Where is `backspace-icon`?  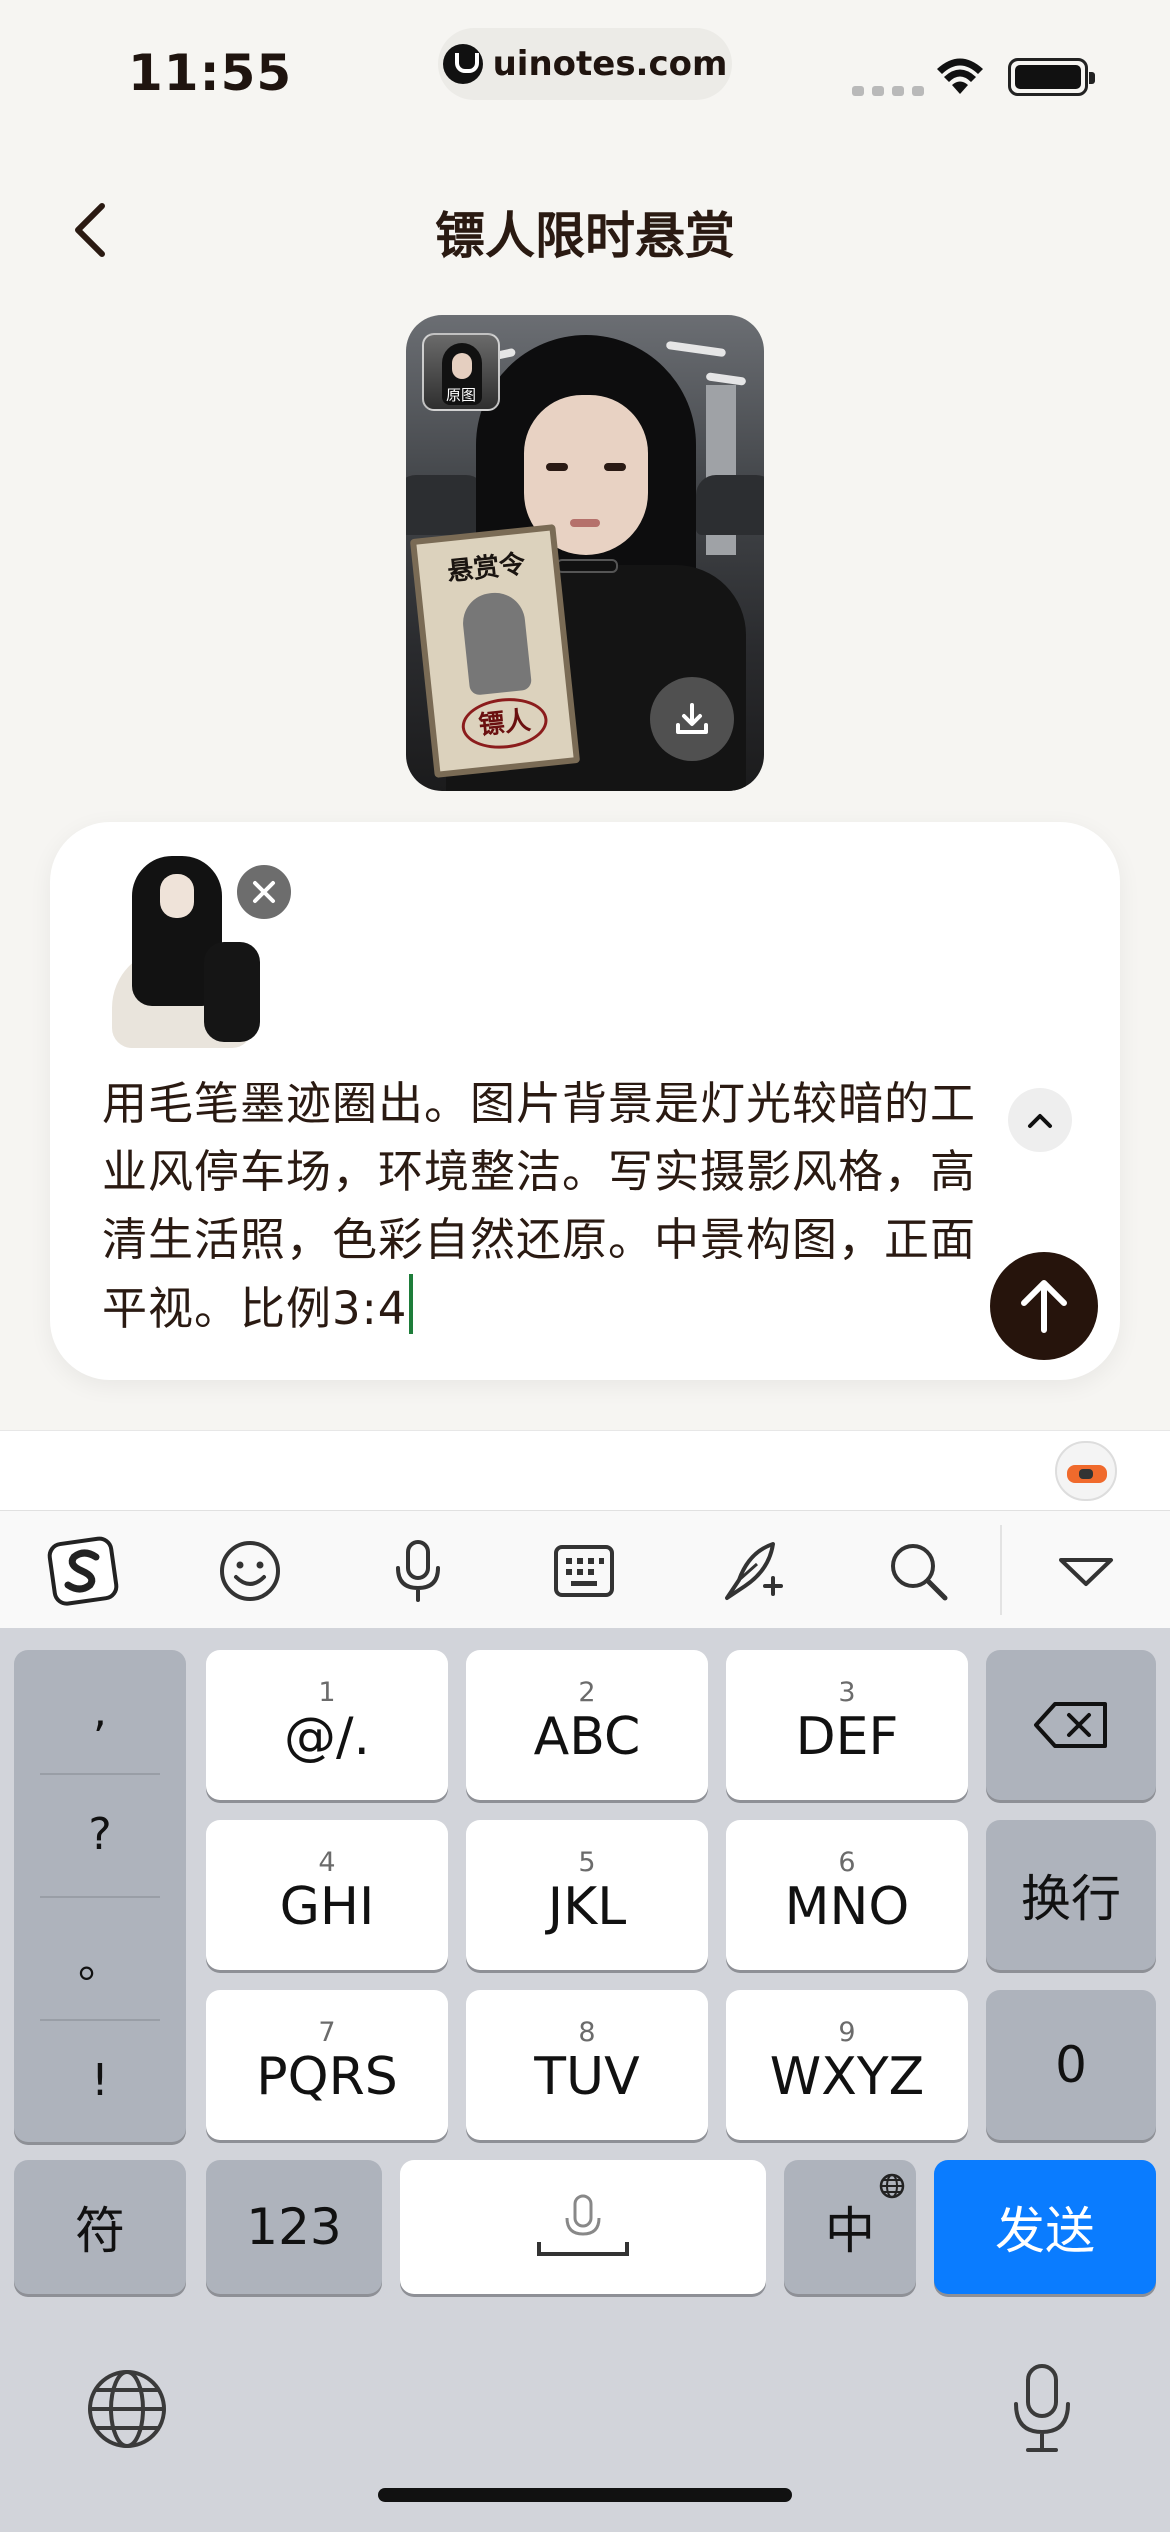 backspace-icon is located at coordinates (1070, 1725).